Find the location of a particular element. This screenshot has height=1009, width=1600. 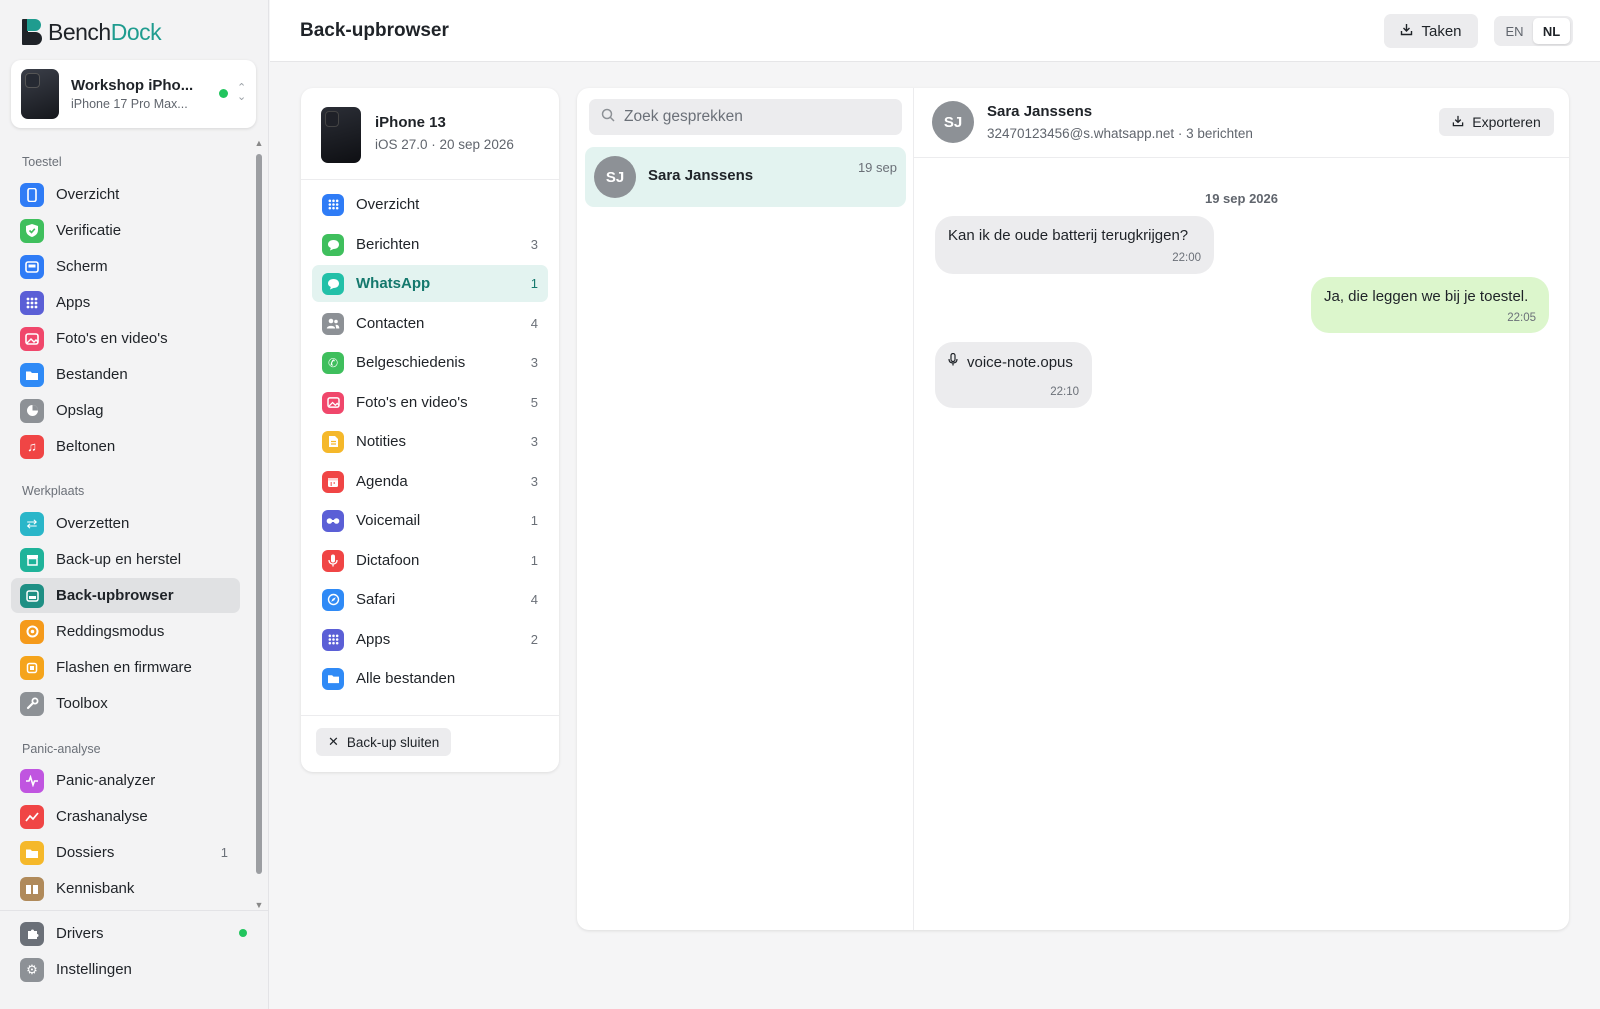

sidebar-item-apps: Apps is located at coordinates (125, 302).